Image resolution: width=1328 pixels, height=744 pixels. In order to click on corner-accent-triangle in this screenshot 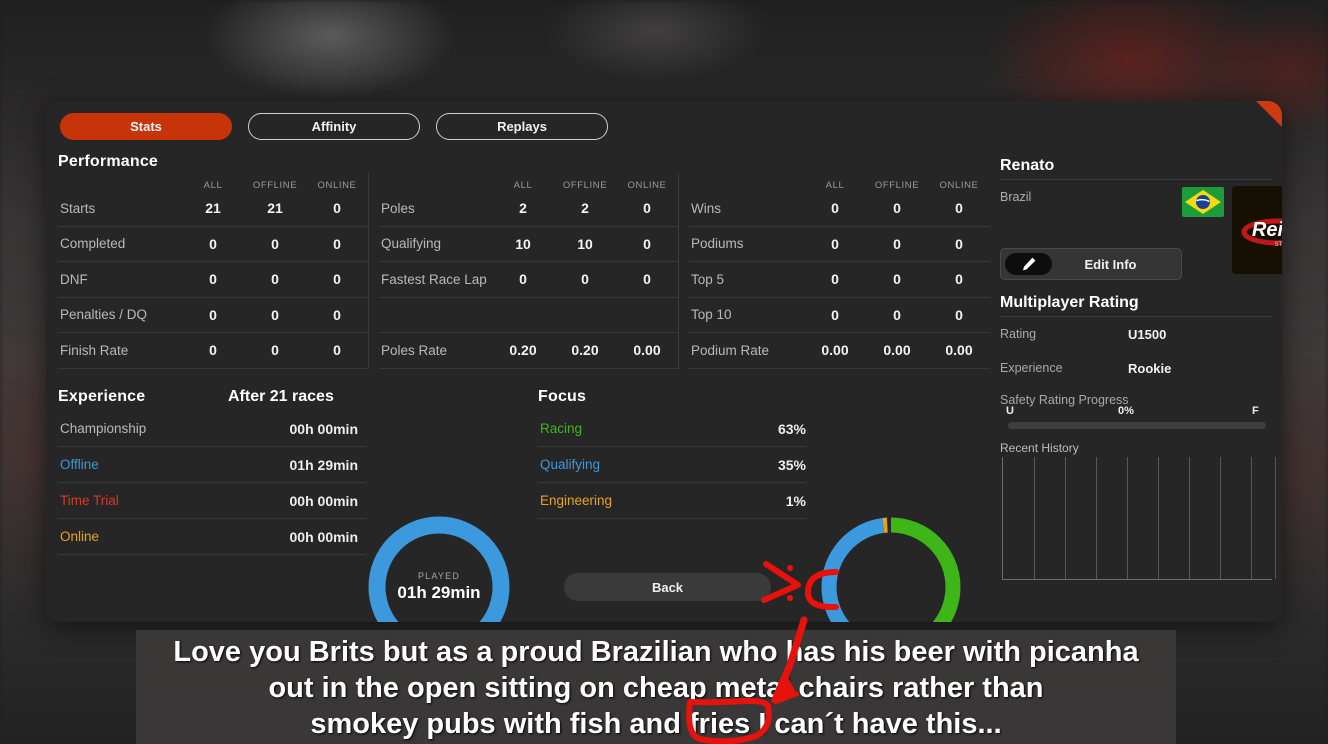, I will do `click(1269, 114)`.